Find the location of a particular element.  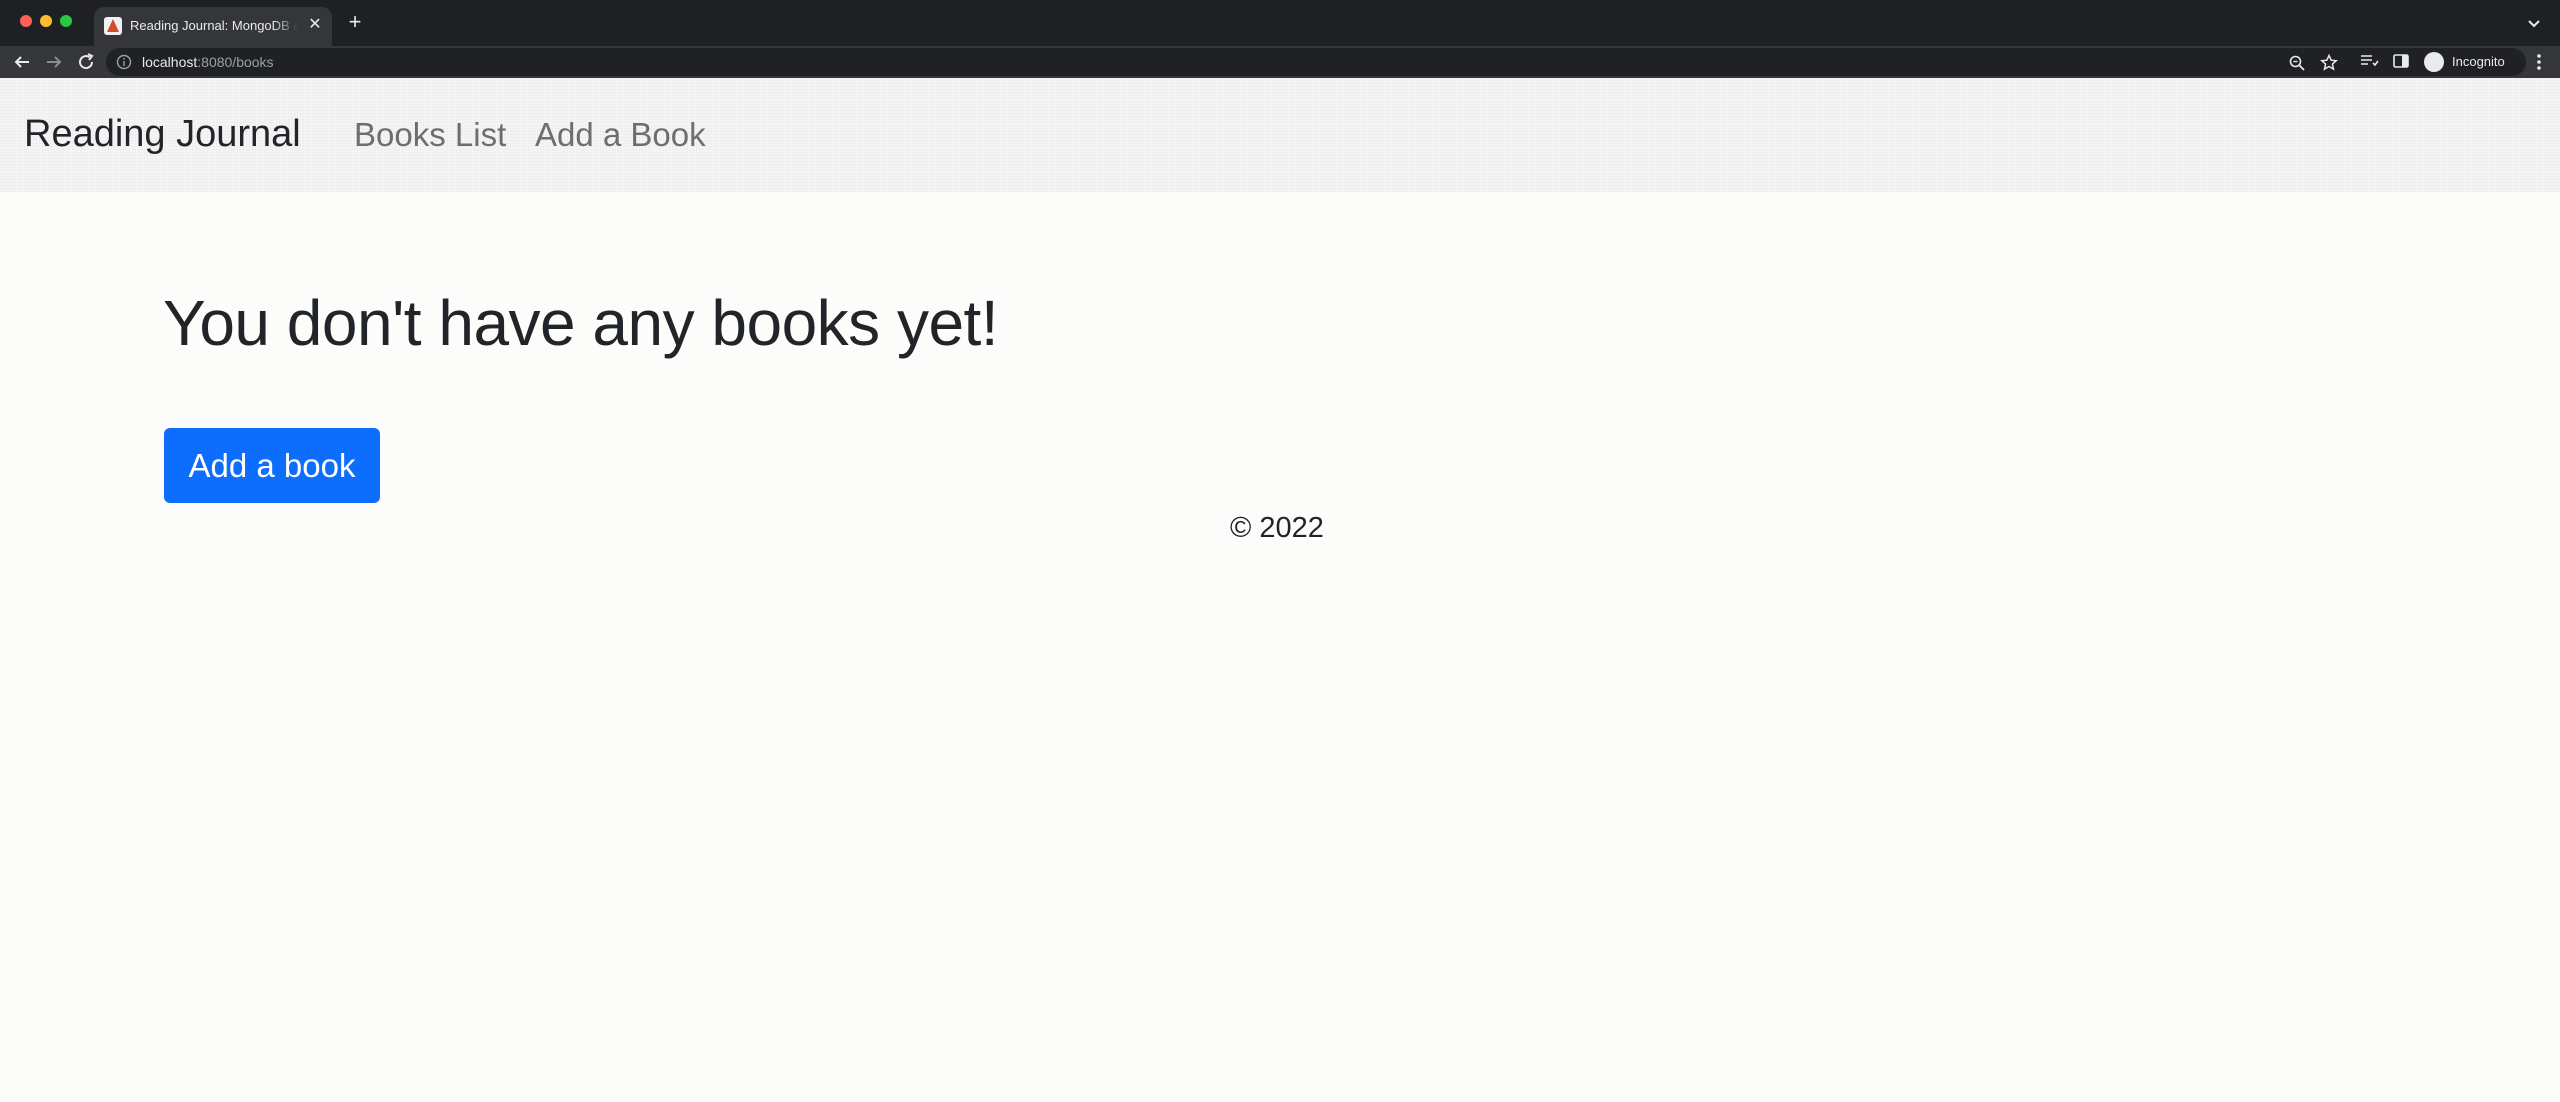

tab-title: Reading Journal: MongoDB & Express is located at coordinates (214, 25).